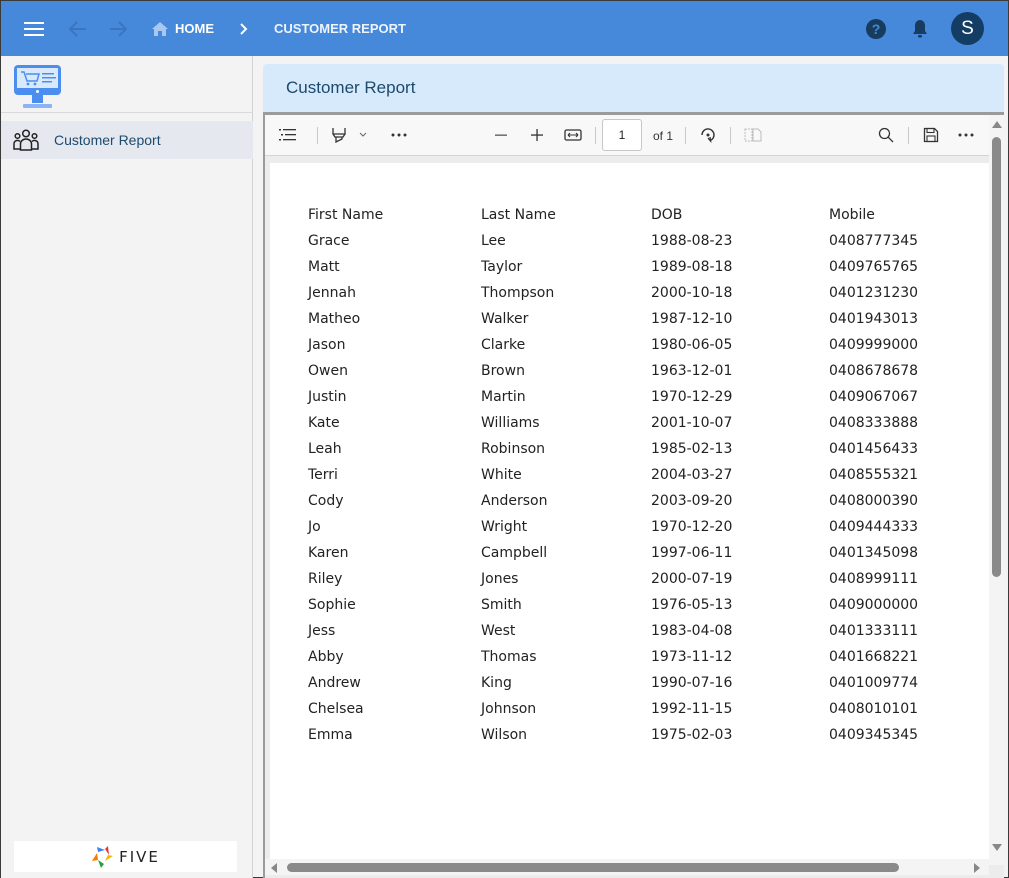 The width and height of the screenshot is (1009, 878). I want to click on shopping-monitor-icon, so click(37, 86).